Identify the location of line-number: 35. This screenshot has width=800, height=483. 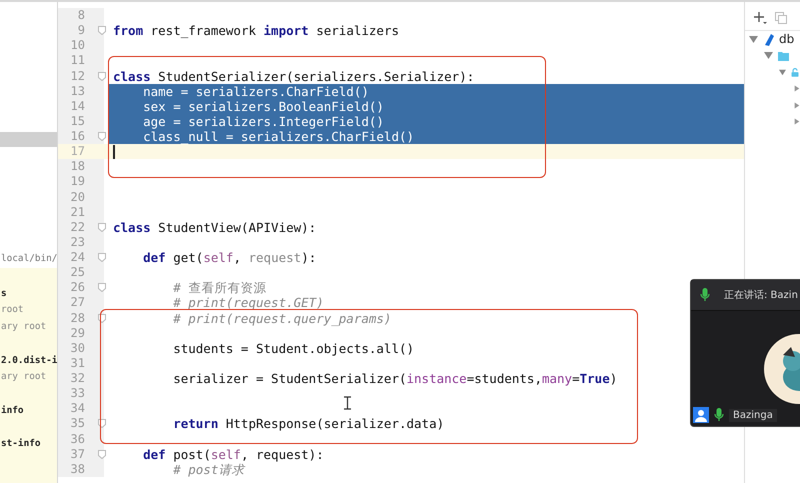
(78, 424).